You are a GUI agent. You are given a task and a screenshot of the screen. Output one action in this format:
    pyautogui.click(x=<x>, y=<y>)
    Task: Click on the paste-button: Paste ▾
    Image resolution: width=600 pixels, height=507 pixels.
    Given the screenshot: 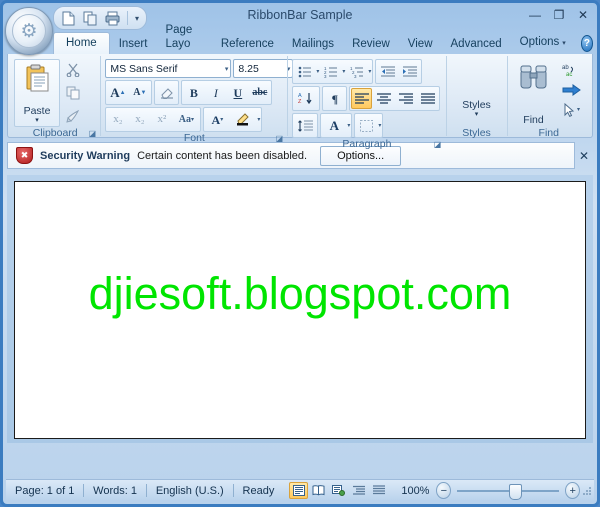 What is the action you would take?
    pyautogui.click(x=37, y=93)
    